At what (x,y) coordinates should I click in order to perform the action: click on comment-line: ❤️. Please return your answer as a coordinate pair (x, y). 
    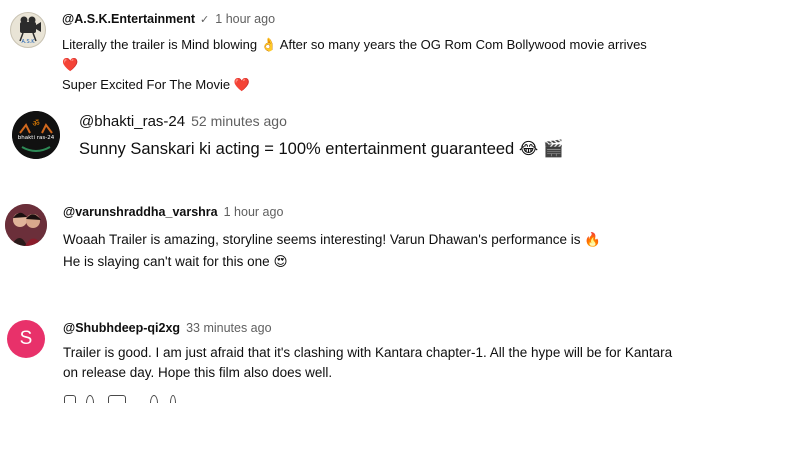
    Looking at the image, I should click on (354, 65).